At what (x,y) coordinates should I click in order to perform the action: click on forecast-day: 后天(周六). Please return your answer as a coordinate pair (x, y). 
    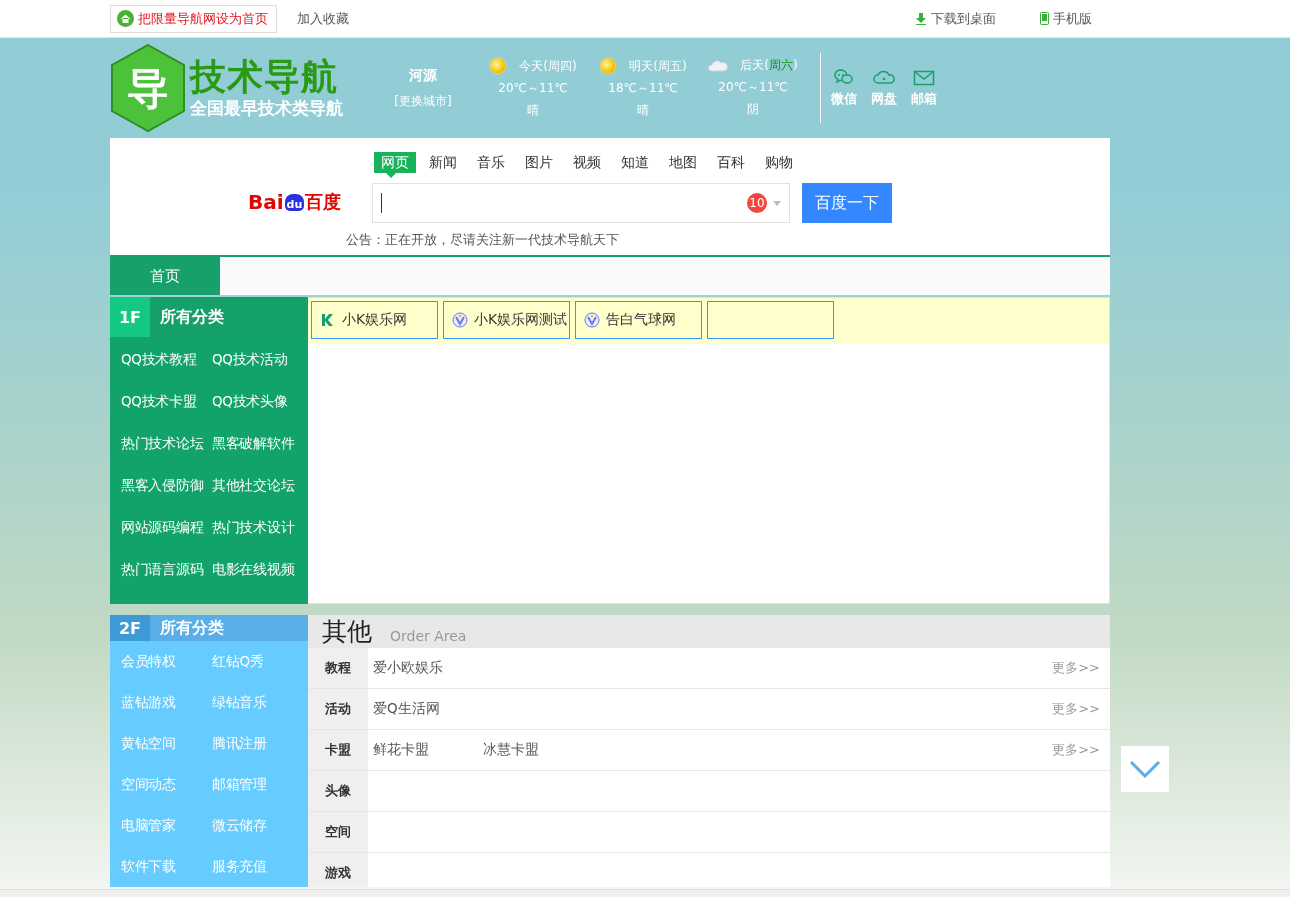
    Looking at the image, I should click on (769, 65).